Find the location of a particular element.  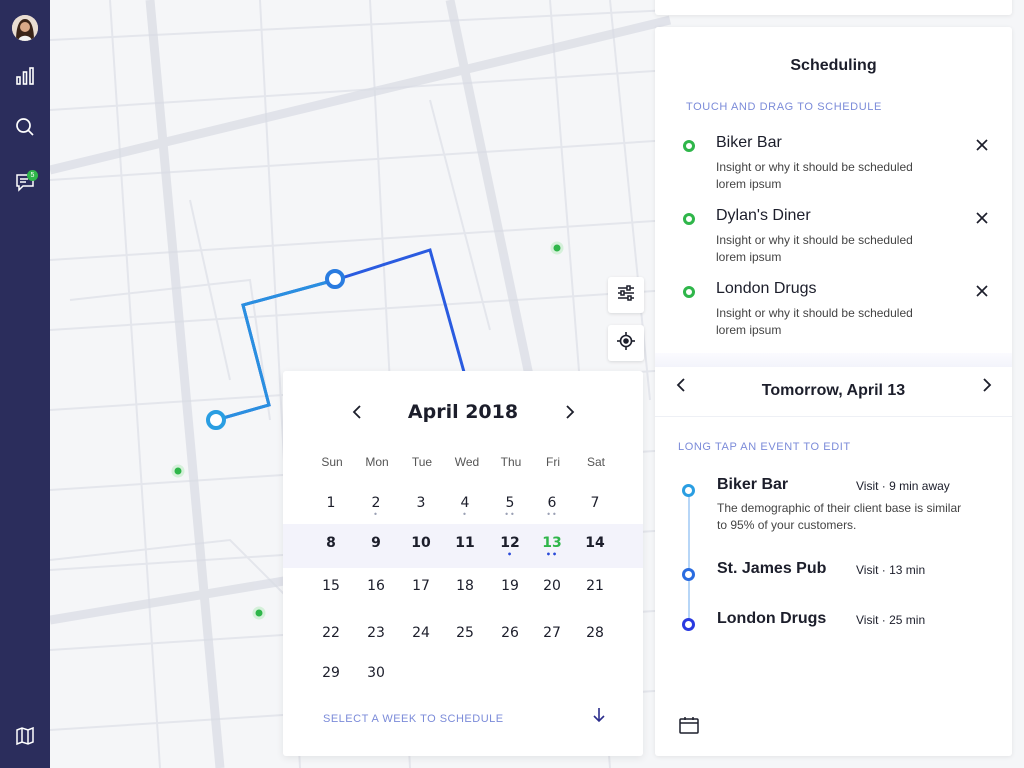

calendar-day: 10 is located at coordinates (421, 543).